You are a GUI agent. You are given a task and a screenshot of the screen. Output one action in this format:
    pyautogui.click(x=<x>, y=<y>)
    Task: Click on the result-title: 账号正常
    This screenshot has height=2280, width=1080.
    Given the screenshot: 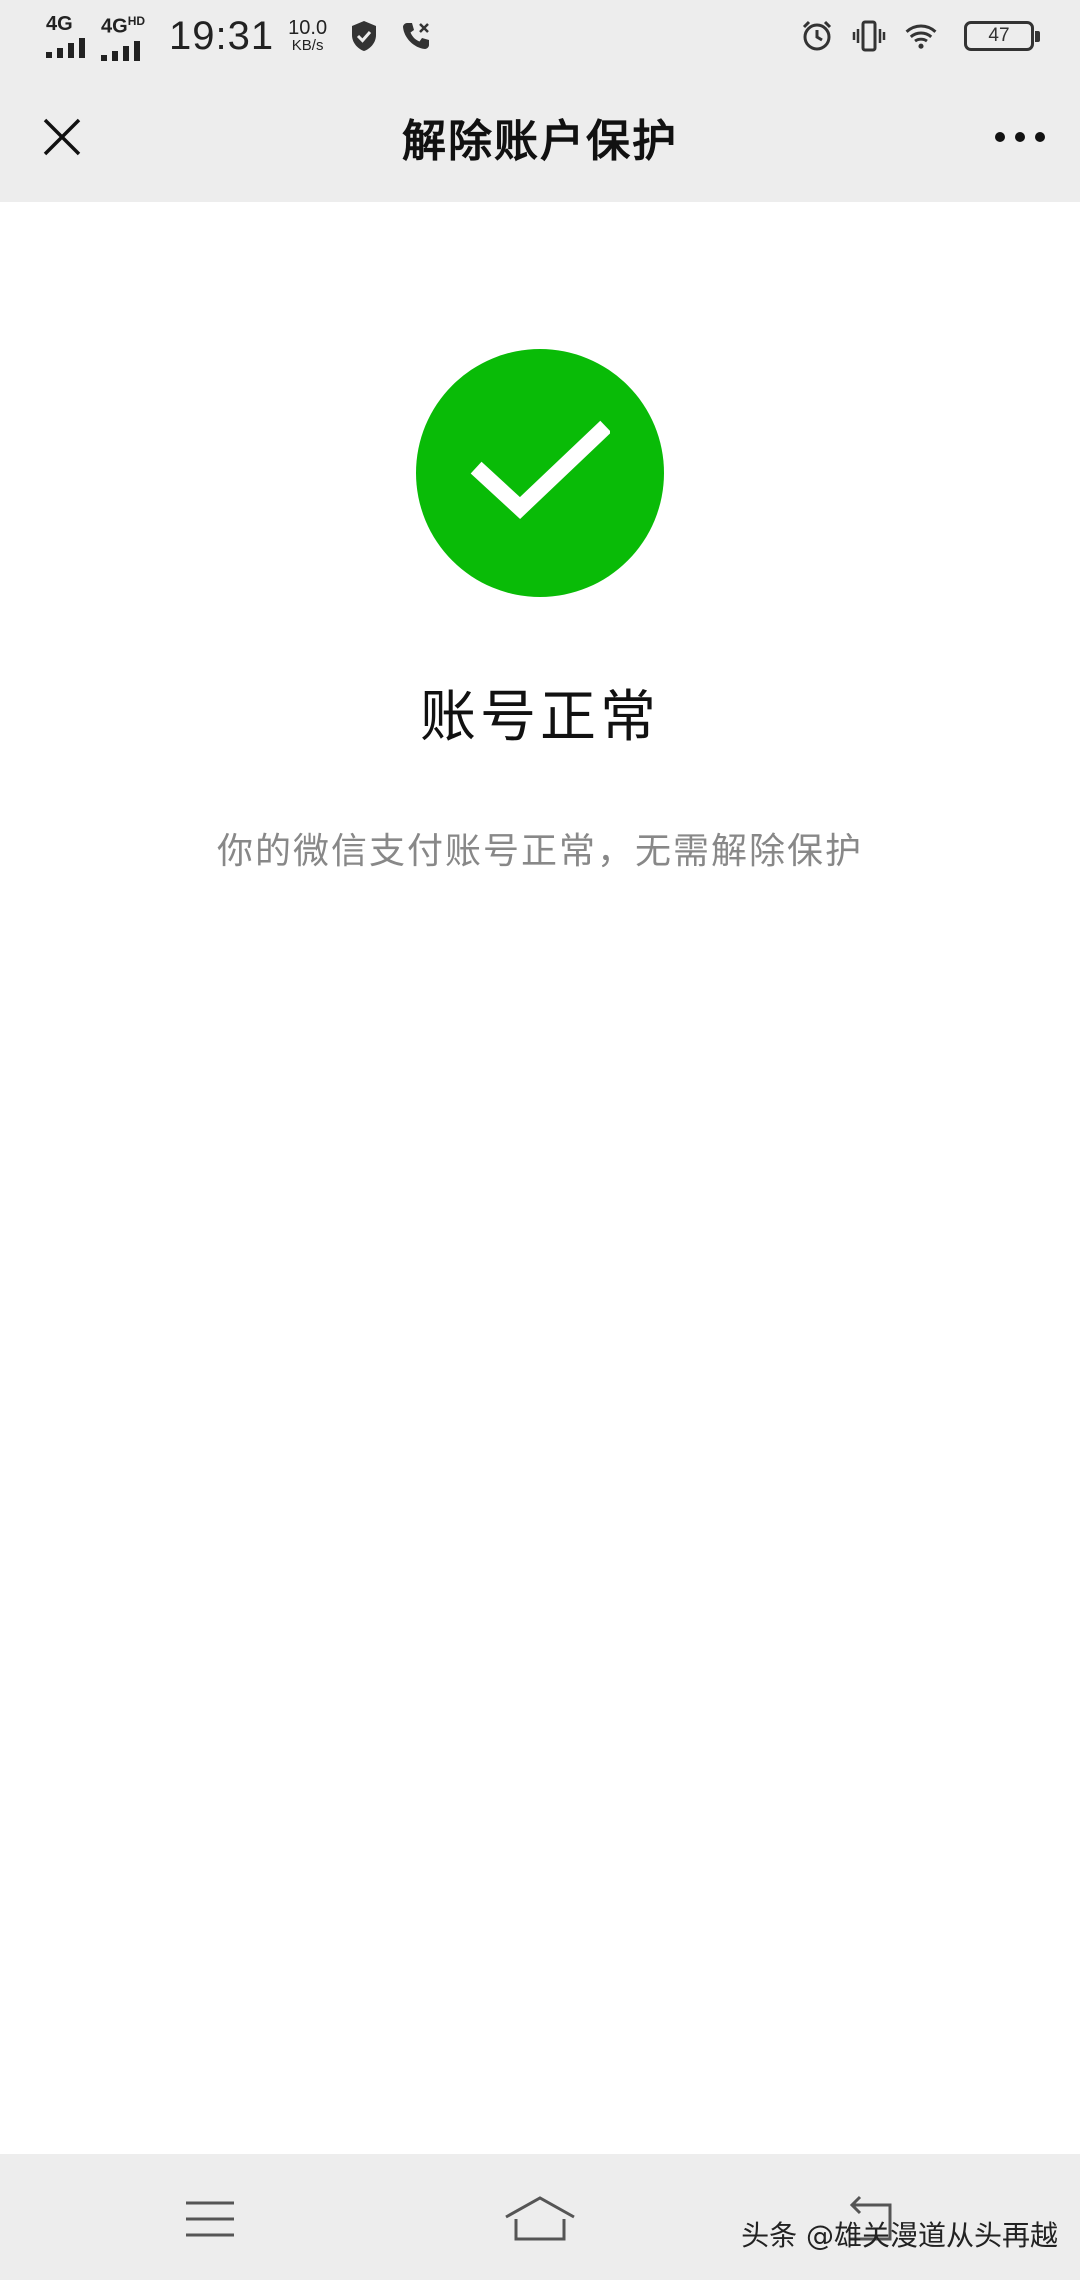 What is the action you would take?
    pyautogui.click(x=540, y=717)
    